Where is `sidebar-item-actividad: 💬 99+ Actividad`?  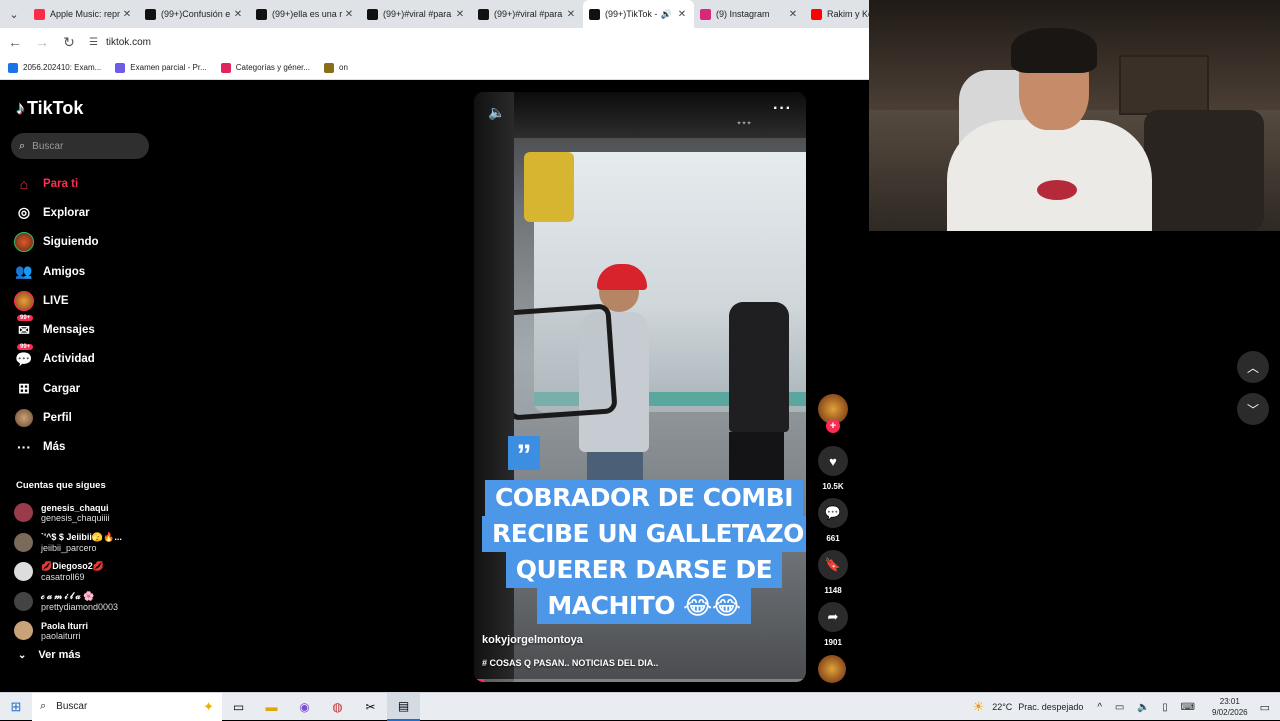 sidebar-item-actividad: 💬 99+ Actividad is located at coordinates (56, 359).